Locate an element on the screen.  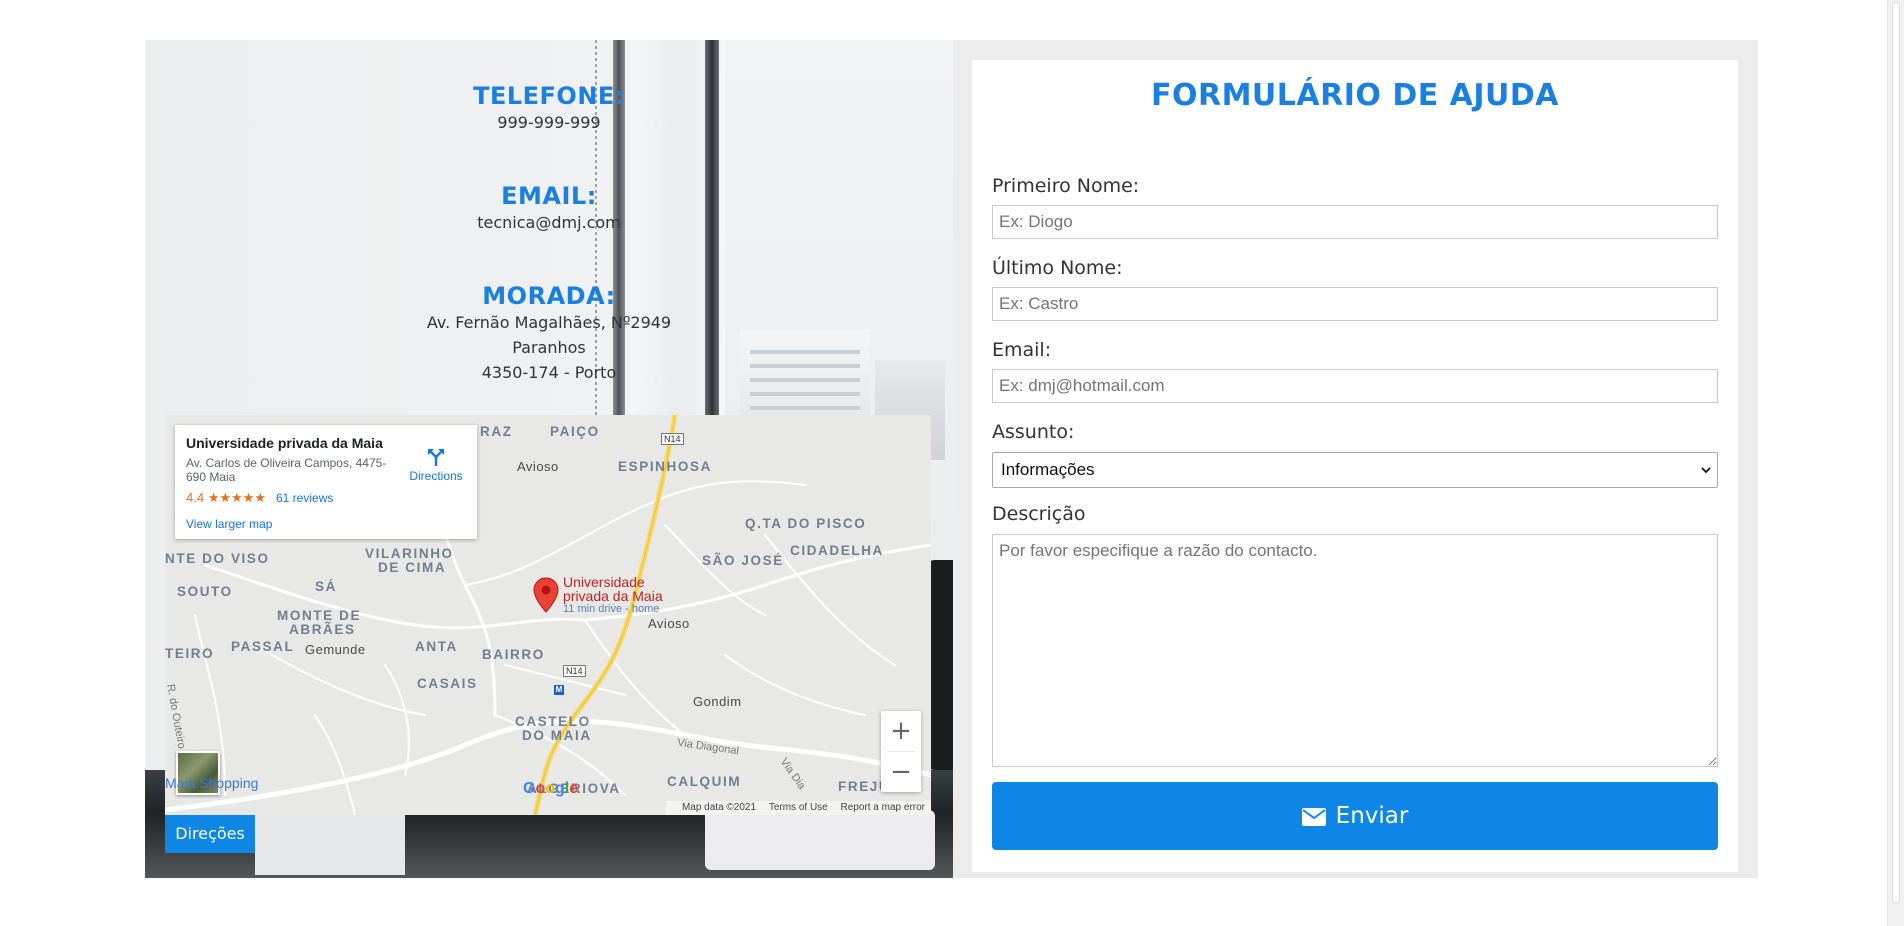
directions-link: Directions is located at coordinates (436, 465).